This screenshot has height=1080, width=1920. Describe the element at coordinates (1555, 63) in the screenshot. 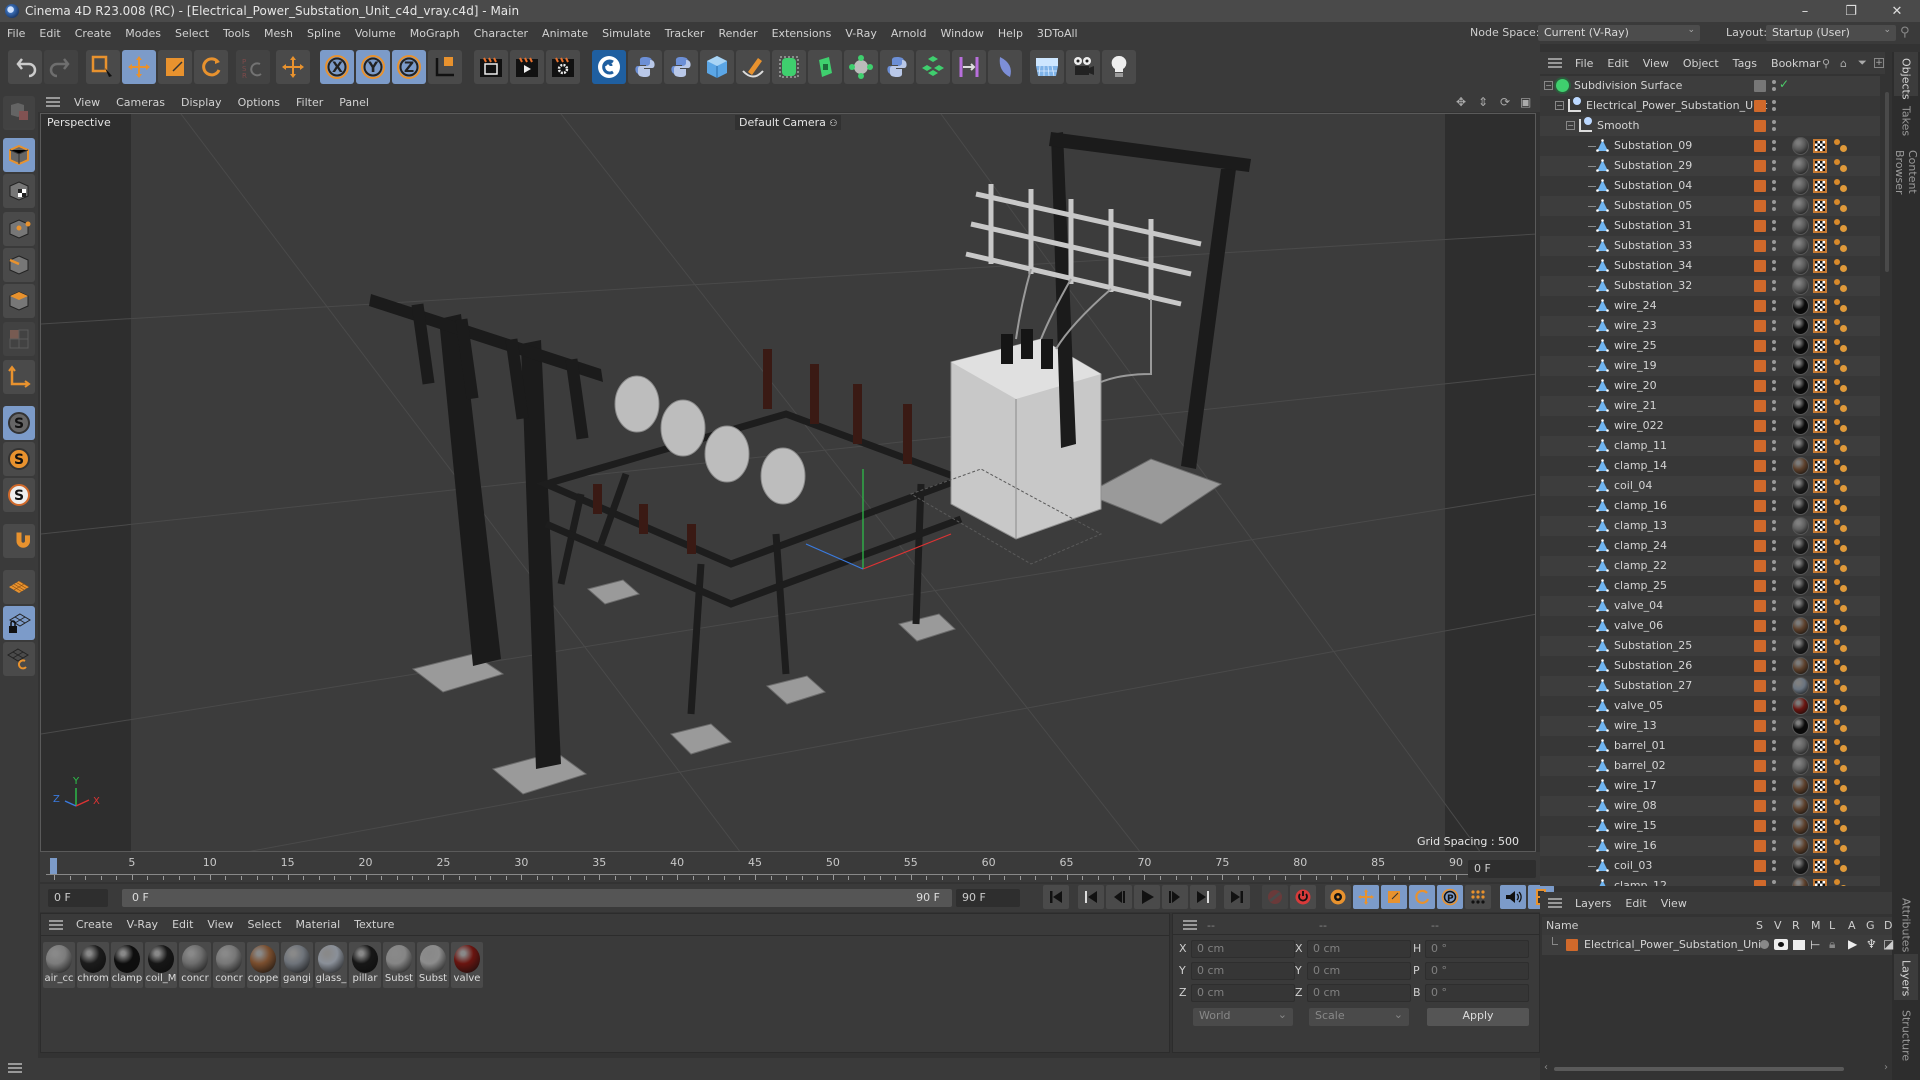

I see `object-menu-icon` at that location.